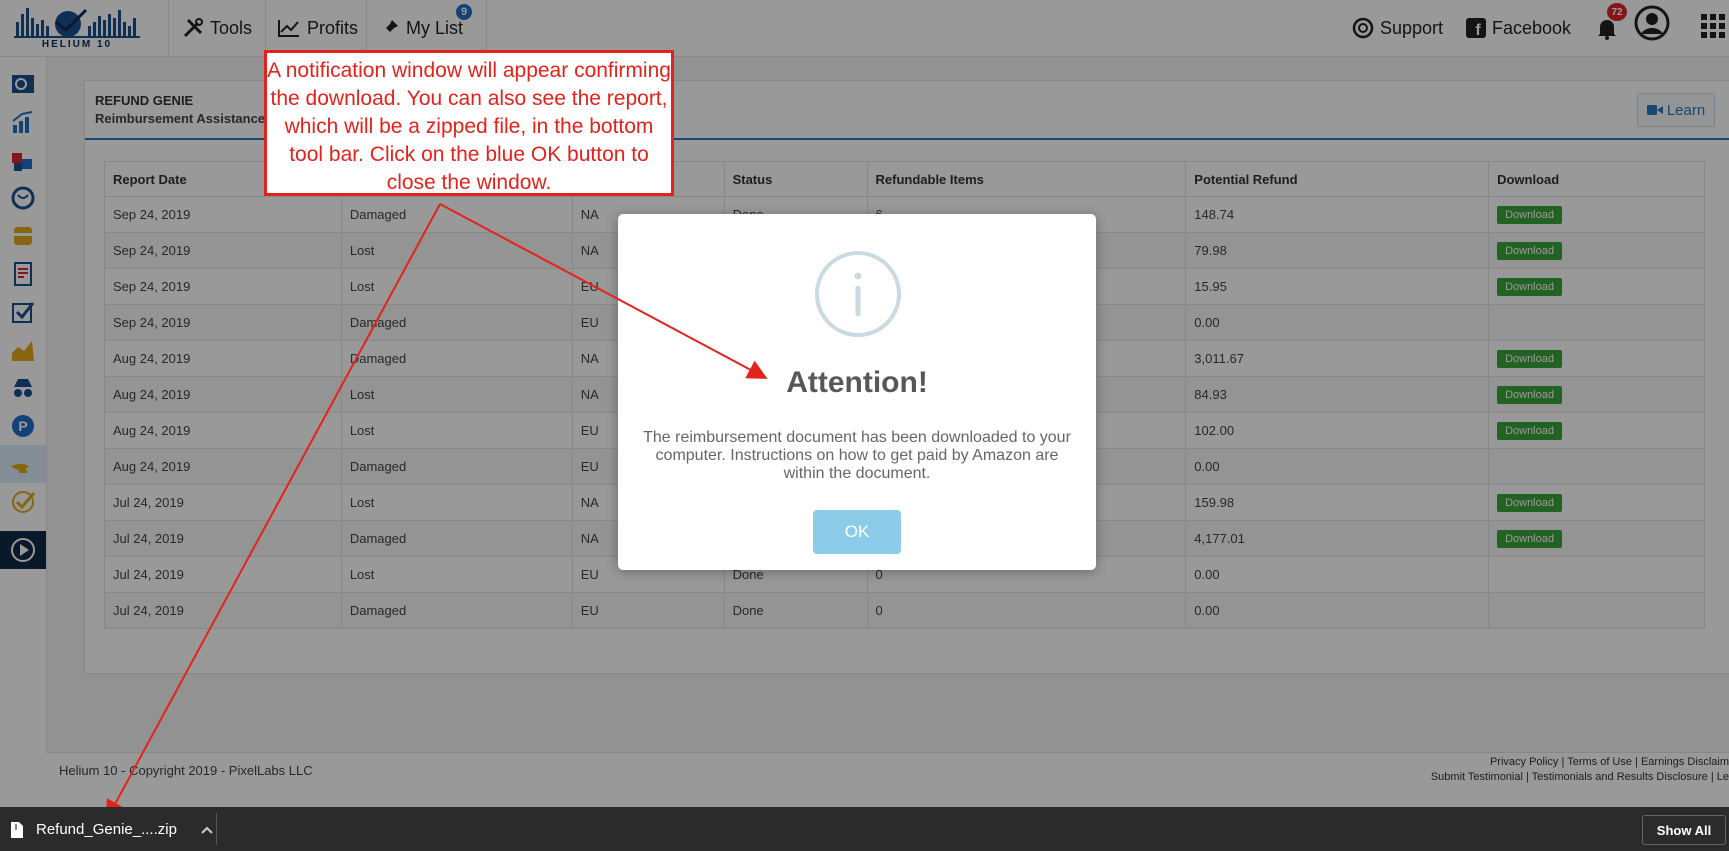 This screenshot has width=1729, height=851. Describe the element at coordinates (207, 830) in the screenshot. I see `chevron-up-icon` at that location.